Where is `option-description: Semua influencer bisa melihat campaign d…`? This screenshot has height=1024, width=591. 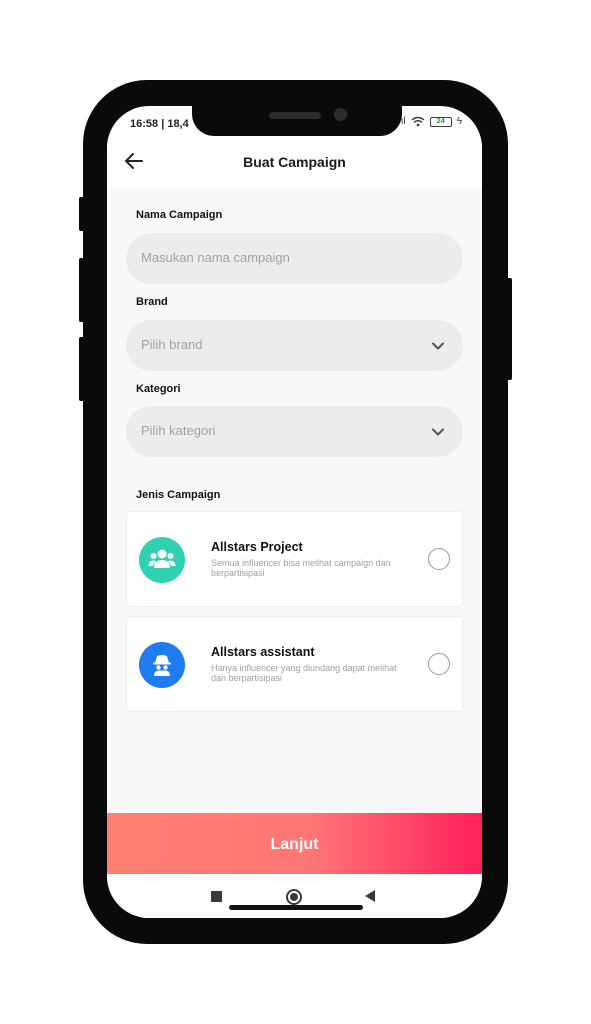 option-description: Semua influencer bisa melihat campaign d… is located at coordinates (301, 568).